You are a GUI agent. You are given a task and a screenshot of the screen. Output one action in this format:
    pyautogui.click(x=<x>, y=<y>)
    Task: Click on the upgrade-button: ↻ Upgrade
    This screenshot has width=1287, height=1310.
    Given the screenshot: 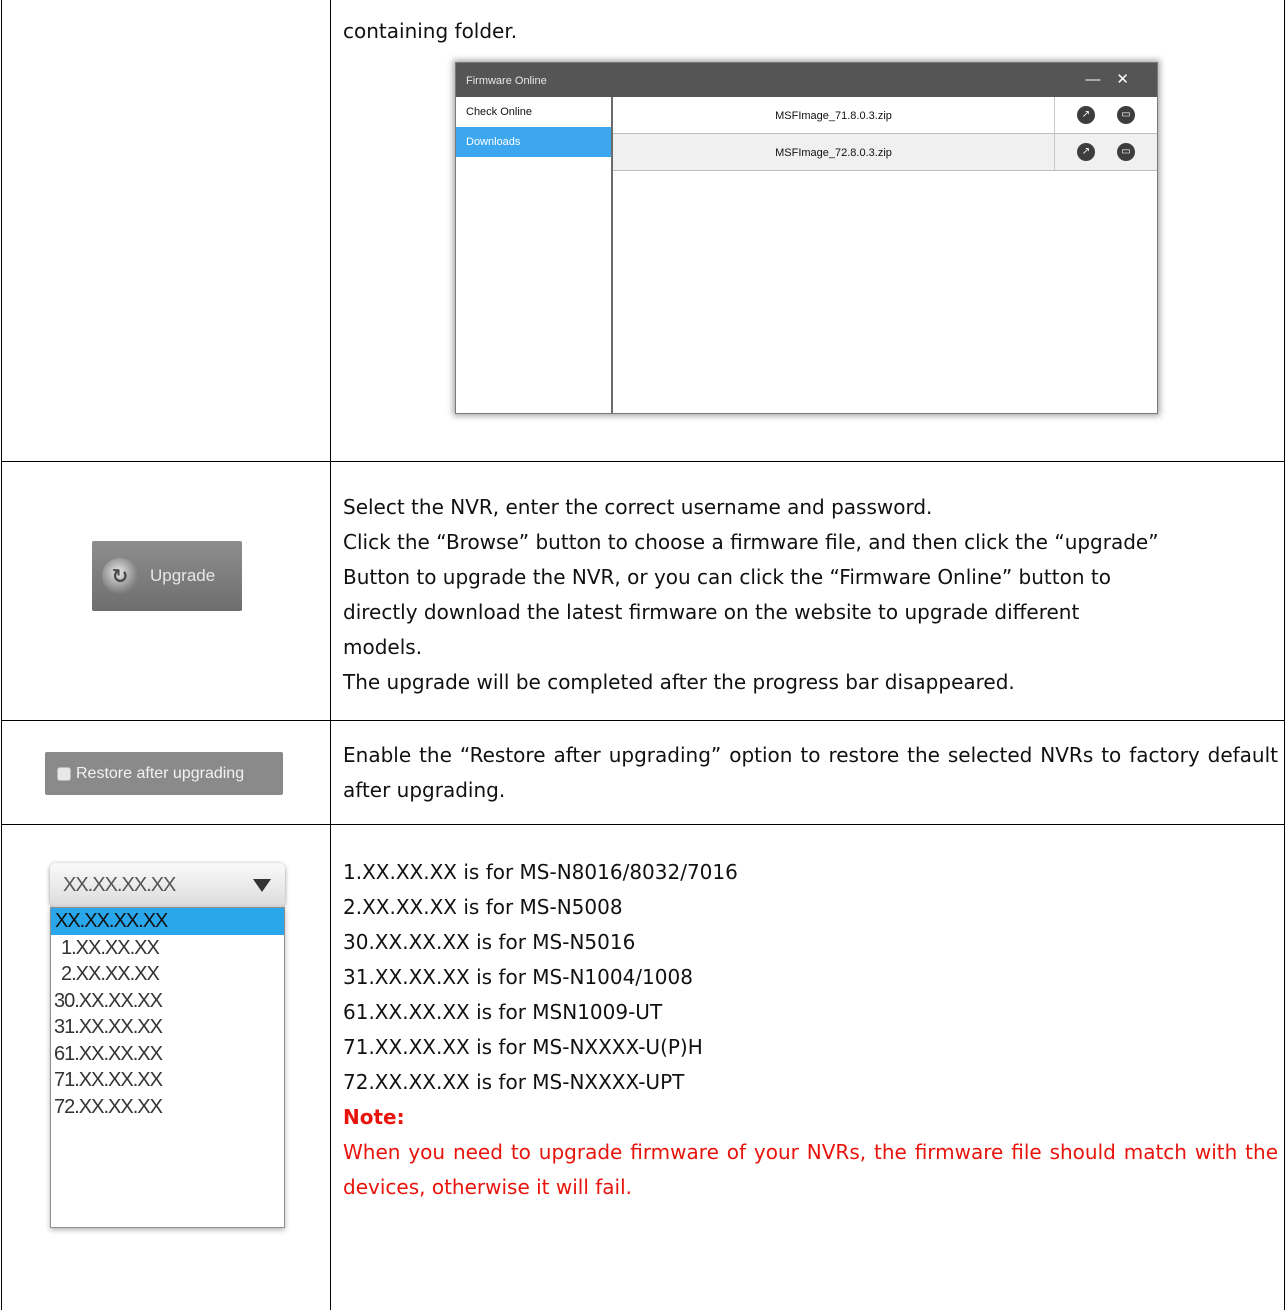 What is the action you would take?
    pyautogui.click(x=167, y=576)
    